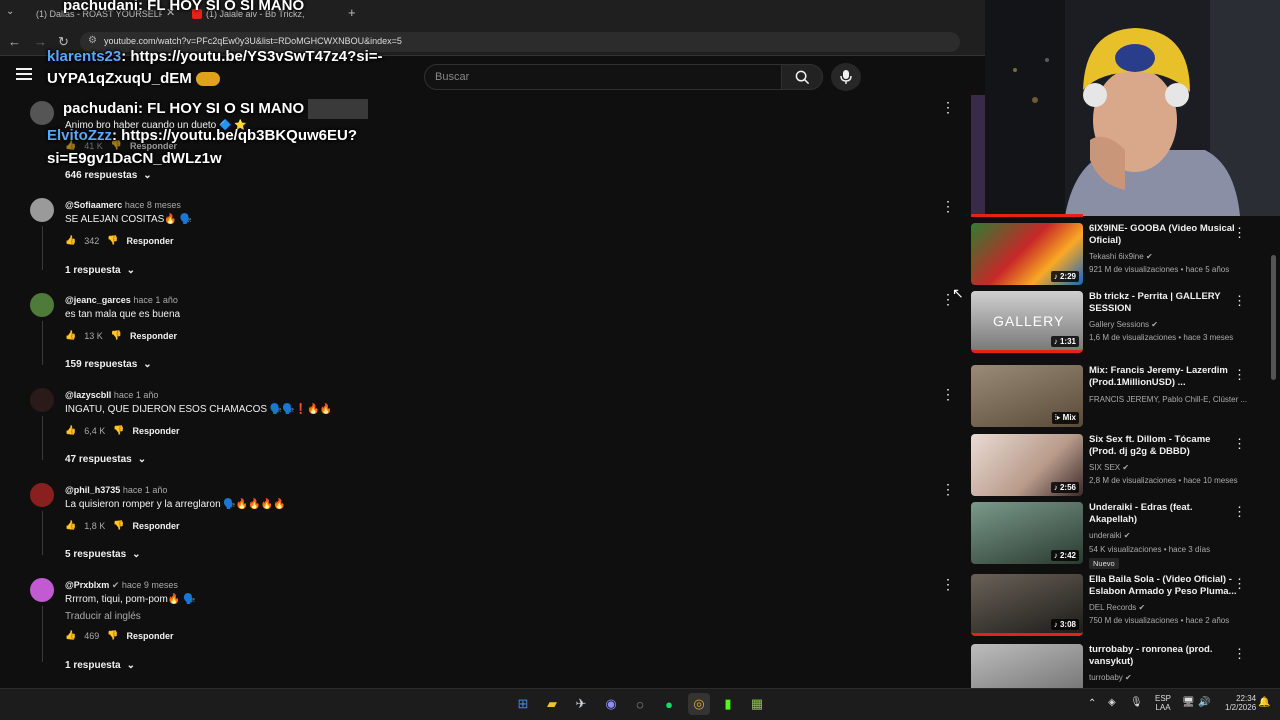 This screenshot has height=720, width=1280. What do you see at coordinates (1112, 702) in the screenshot?
I see `tray-app-icon: ◈` at bounding box center [1112, 702].